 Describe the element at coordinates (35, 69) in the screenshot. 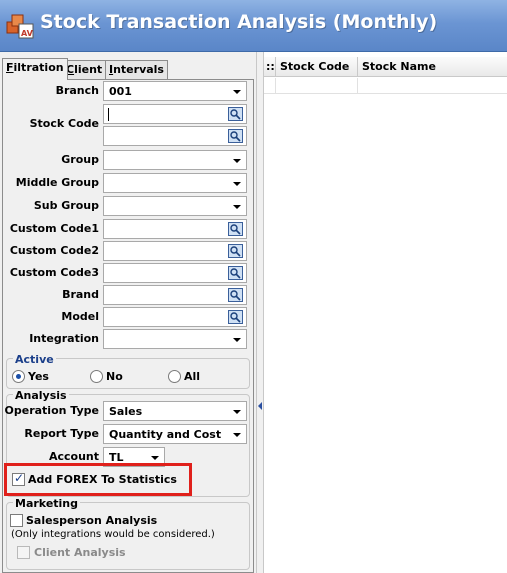

I see `tab-filtration: Filtration` at that location.